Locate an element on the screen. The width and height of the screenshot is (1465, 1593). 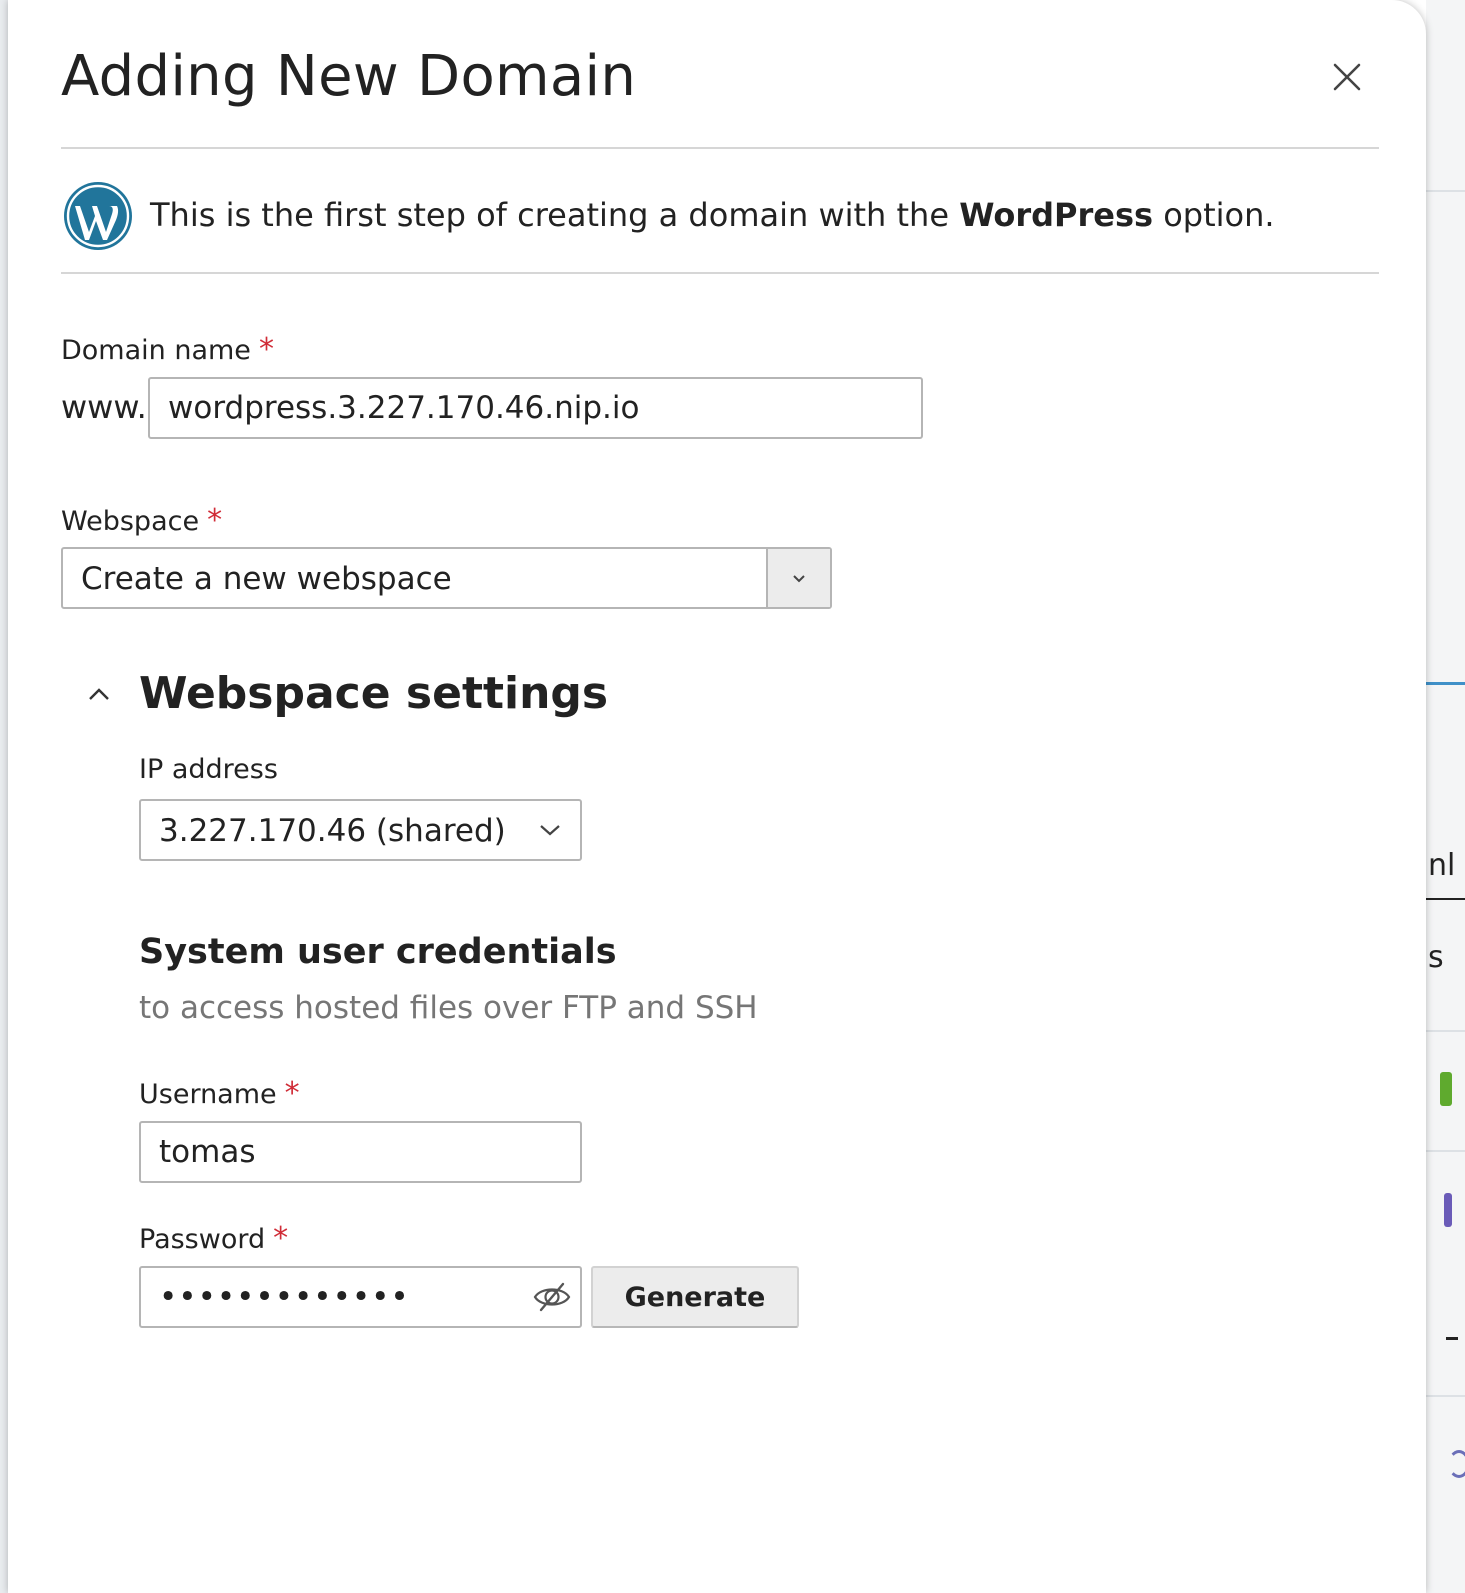
ip-address-selected-value: 3.227.170.46 (shared) is located at coordinates (332, 831).